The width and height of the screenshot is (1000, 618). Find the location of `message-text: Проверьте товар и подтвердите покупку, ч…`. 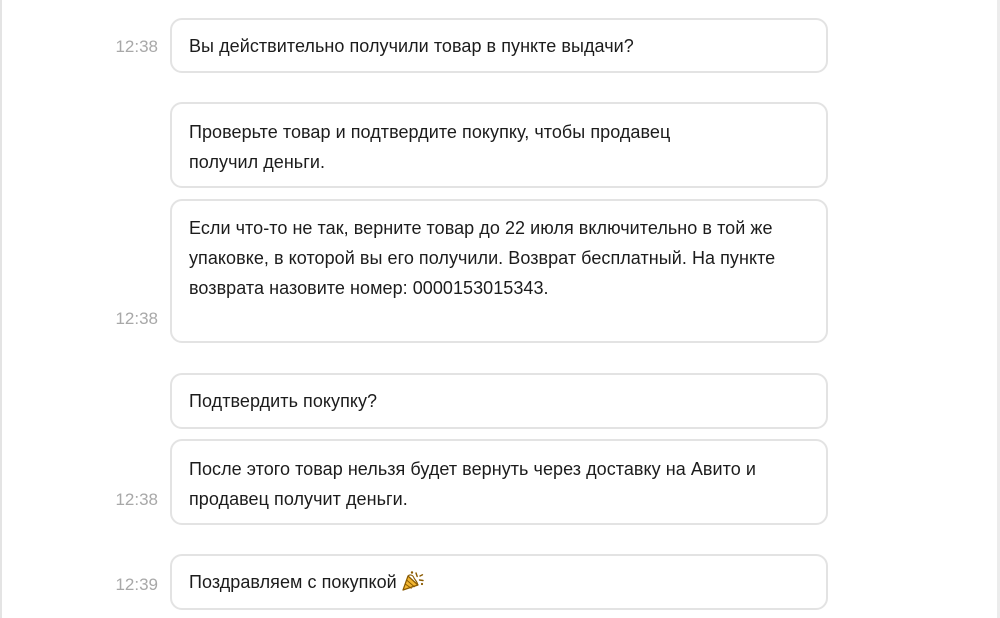

message-text: Проверьте товар и подтвердите покупку, ч… is located at coordinates (430, 147).